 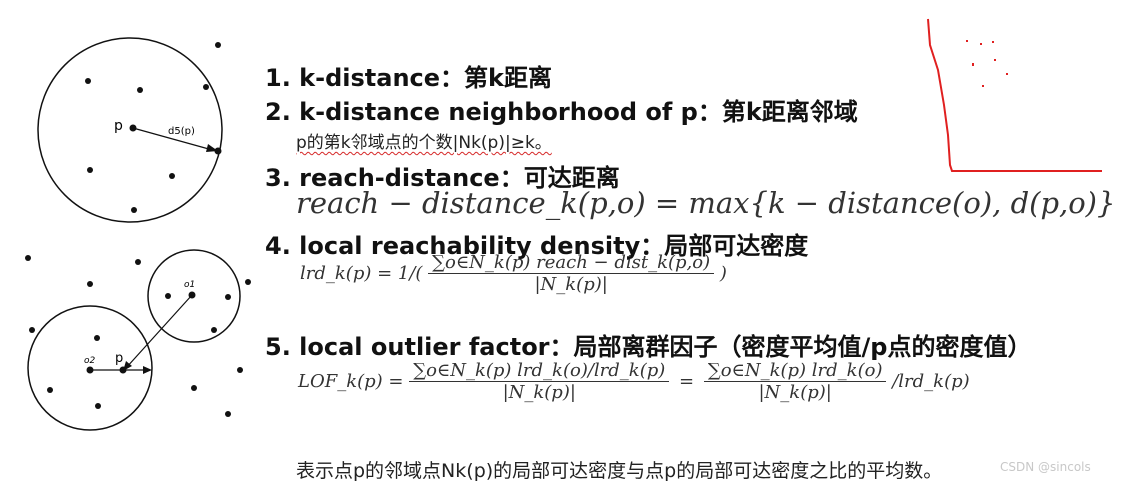 I want to click on item-2-heading: 2. k-distance neighborhood of p：第k距离邻域, so click(x=561, y=112).